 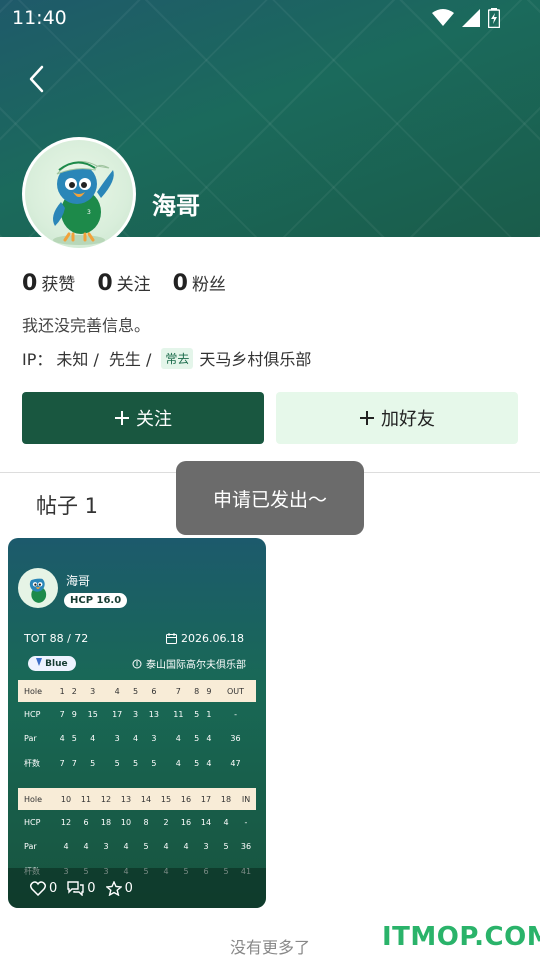 What do you see at coordinates (408, 419) in the screenshot?
I see `add-friend-button-label: 加好友` at bounding box center [408, 419].